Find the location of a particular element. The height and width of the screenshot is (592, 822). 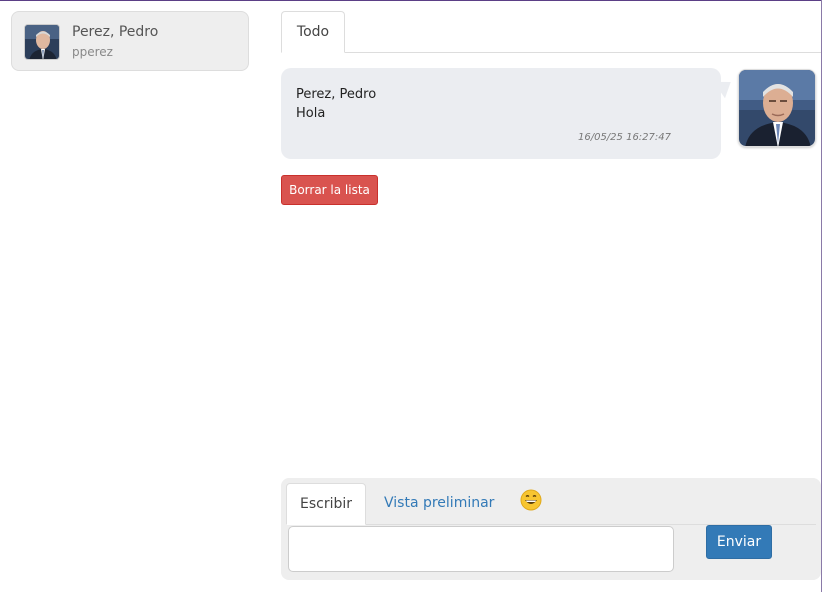

message-input is located at coordinates (481, 549).